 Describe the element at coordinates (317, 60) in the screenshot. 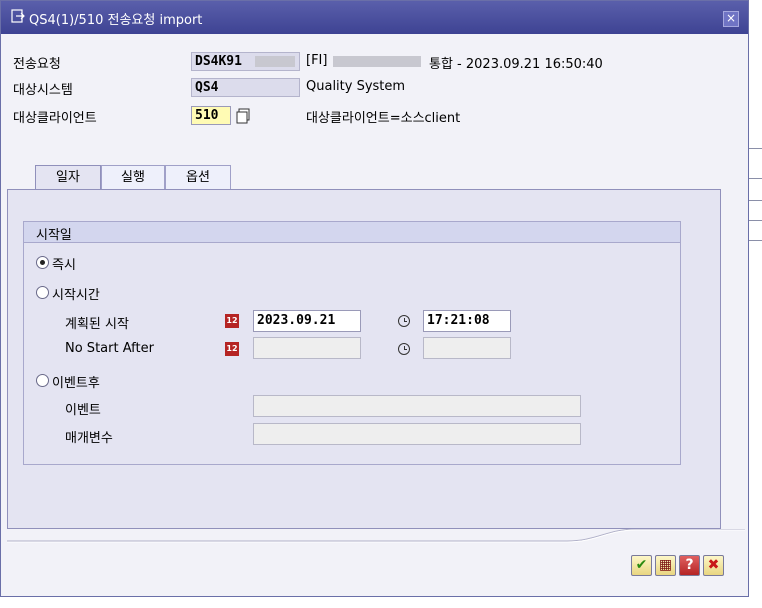

I see `request-description: [FI]` at that location.